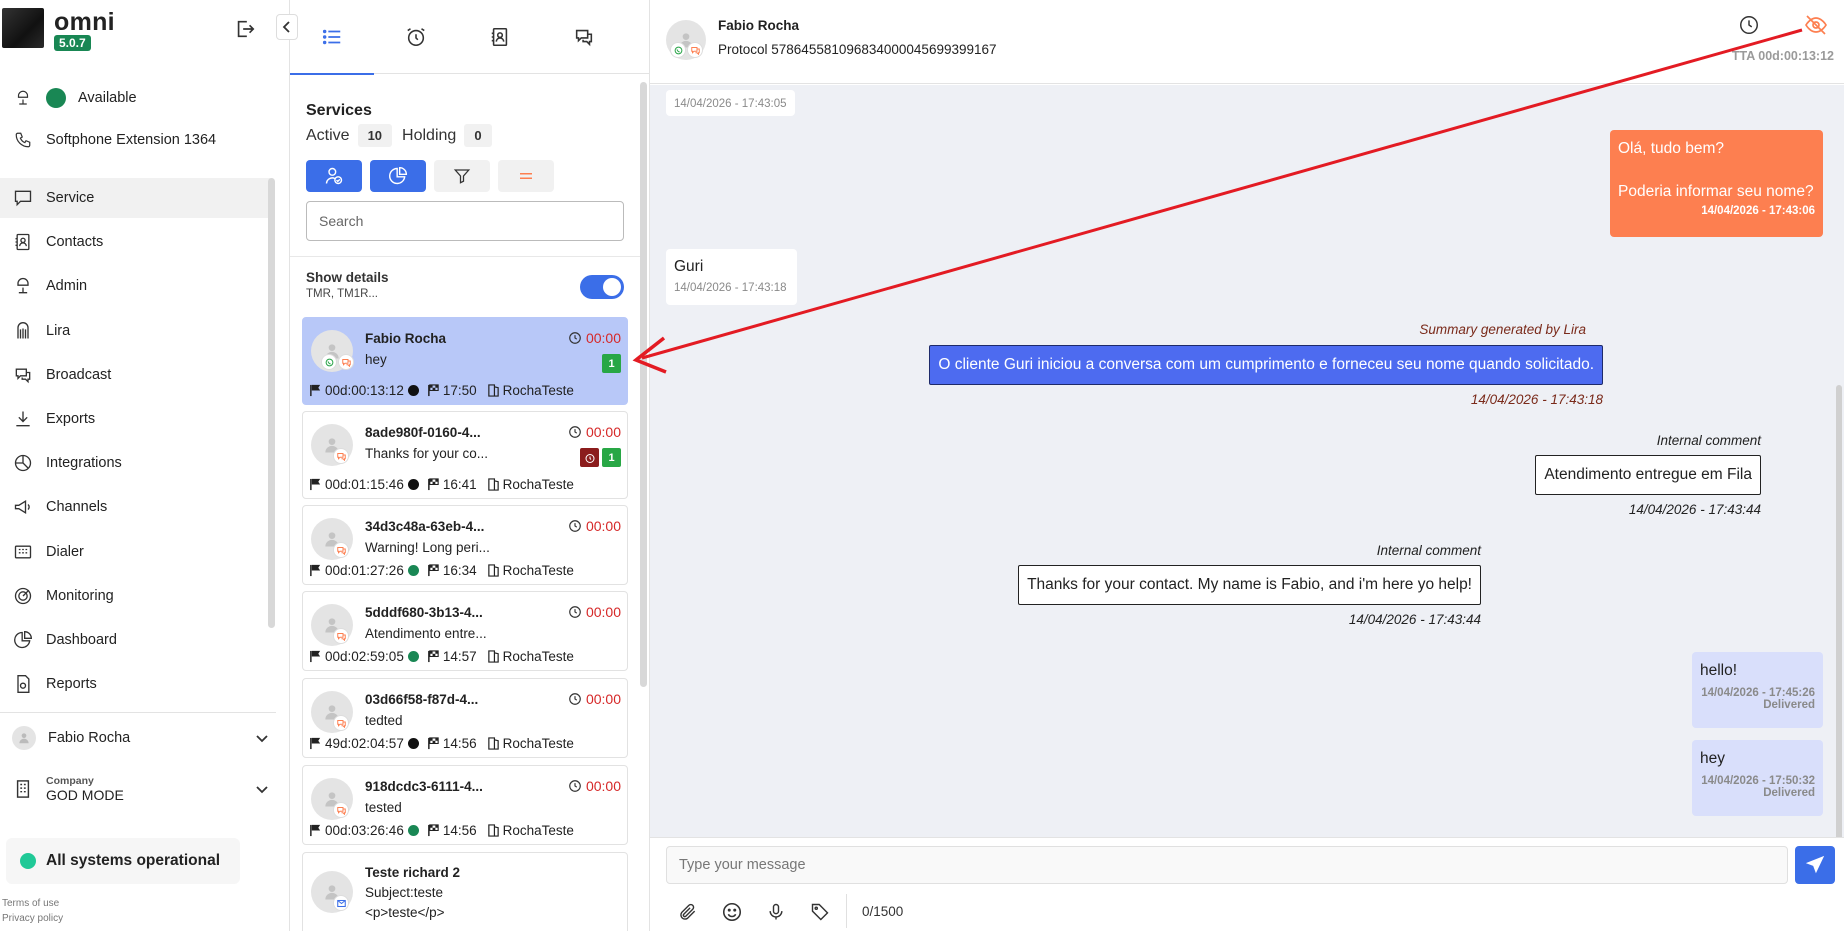  Describe the element at coordinates (135, 331) in the screenshot. I see `sidebar-item-lira: Lira` at that location.